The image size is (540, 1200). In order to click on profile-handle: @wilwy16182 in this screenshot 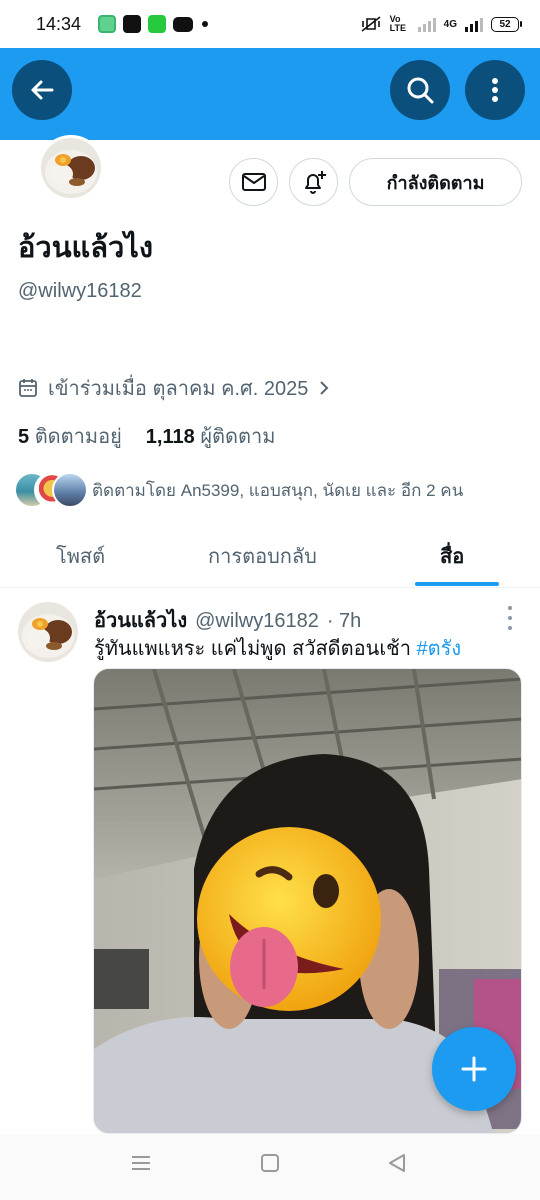, I will do `click(80, 291)`.